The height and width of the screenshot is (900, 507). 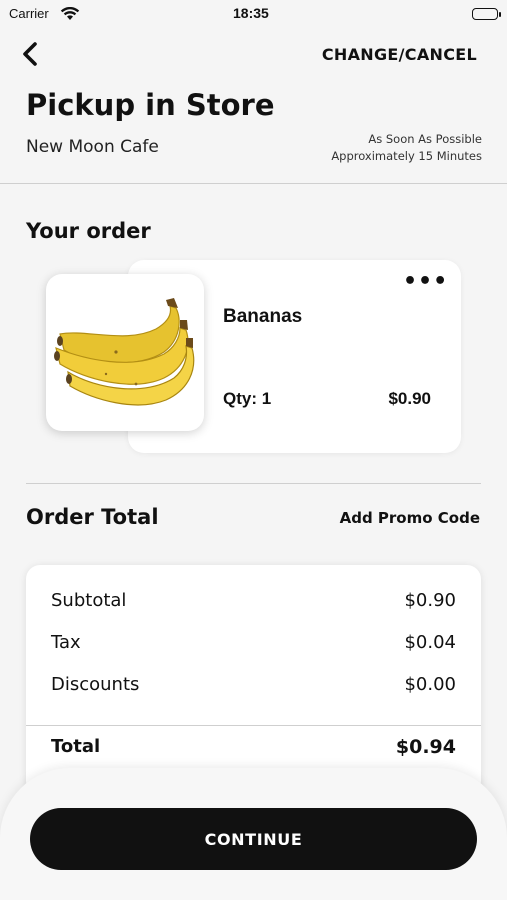 I want to click on discounts-label: Discounts, so click(x=95, y=684).